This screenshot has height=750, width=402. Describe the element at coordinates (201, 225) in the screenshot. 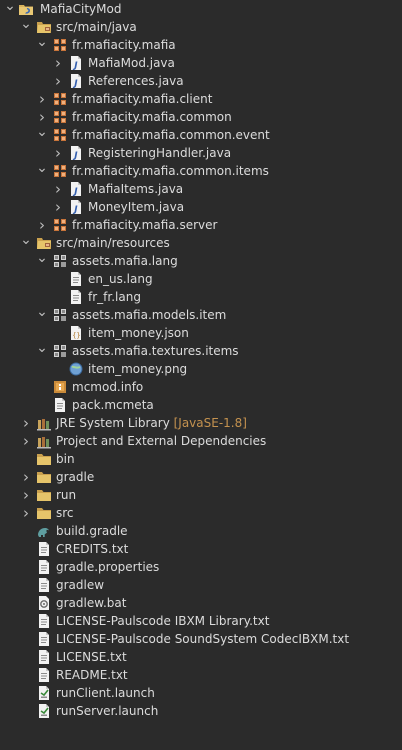

I see `tree-item-package-server: › fr.mafiacity.mafia.server` at that location.